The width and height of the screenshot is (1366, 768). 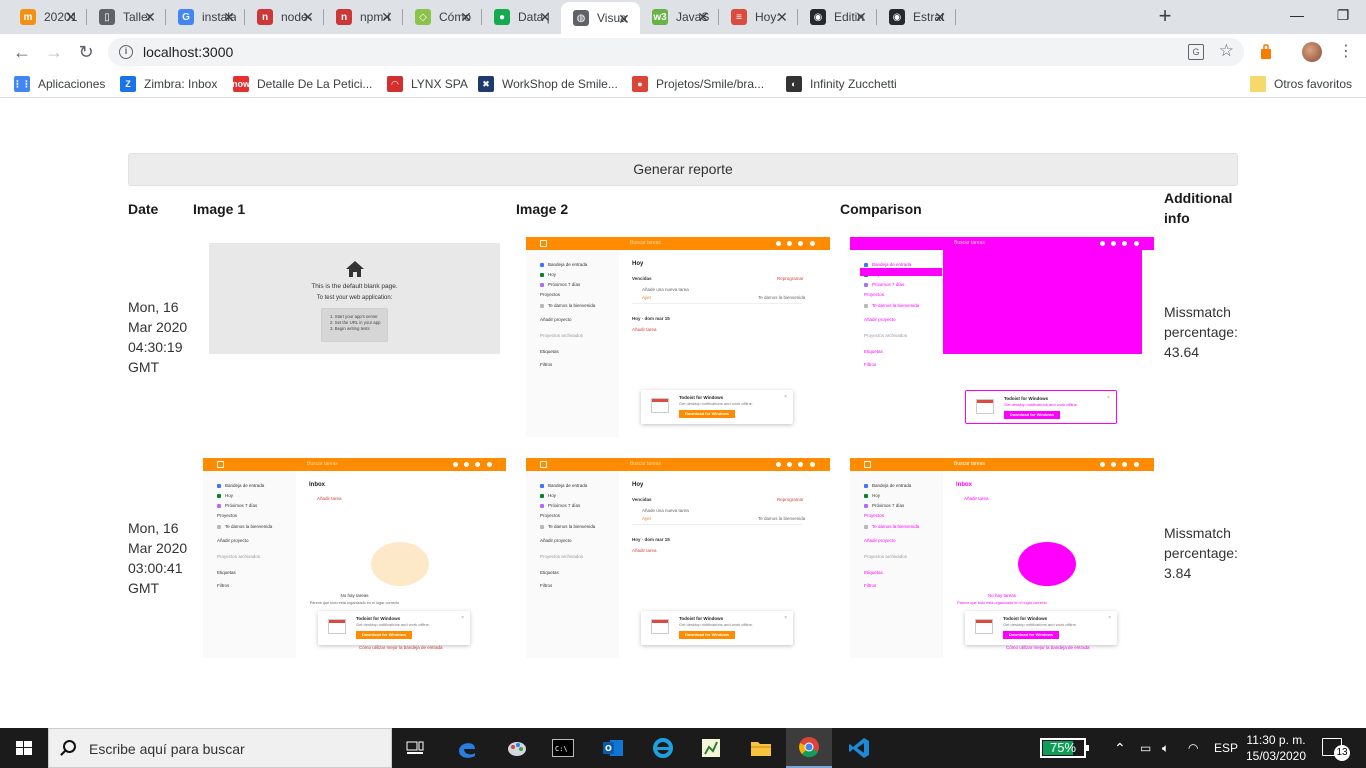 I want to click on edge-icon, so click(x=467, y=748).